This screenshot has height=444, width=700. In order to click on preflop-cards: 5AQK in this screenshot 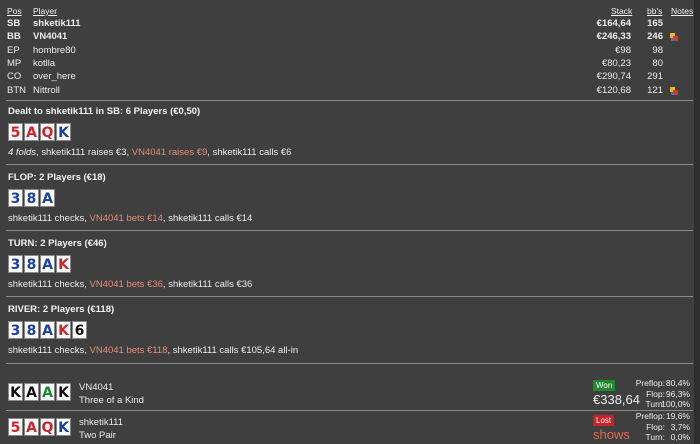, I will do `click(40, 132)`.